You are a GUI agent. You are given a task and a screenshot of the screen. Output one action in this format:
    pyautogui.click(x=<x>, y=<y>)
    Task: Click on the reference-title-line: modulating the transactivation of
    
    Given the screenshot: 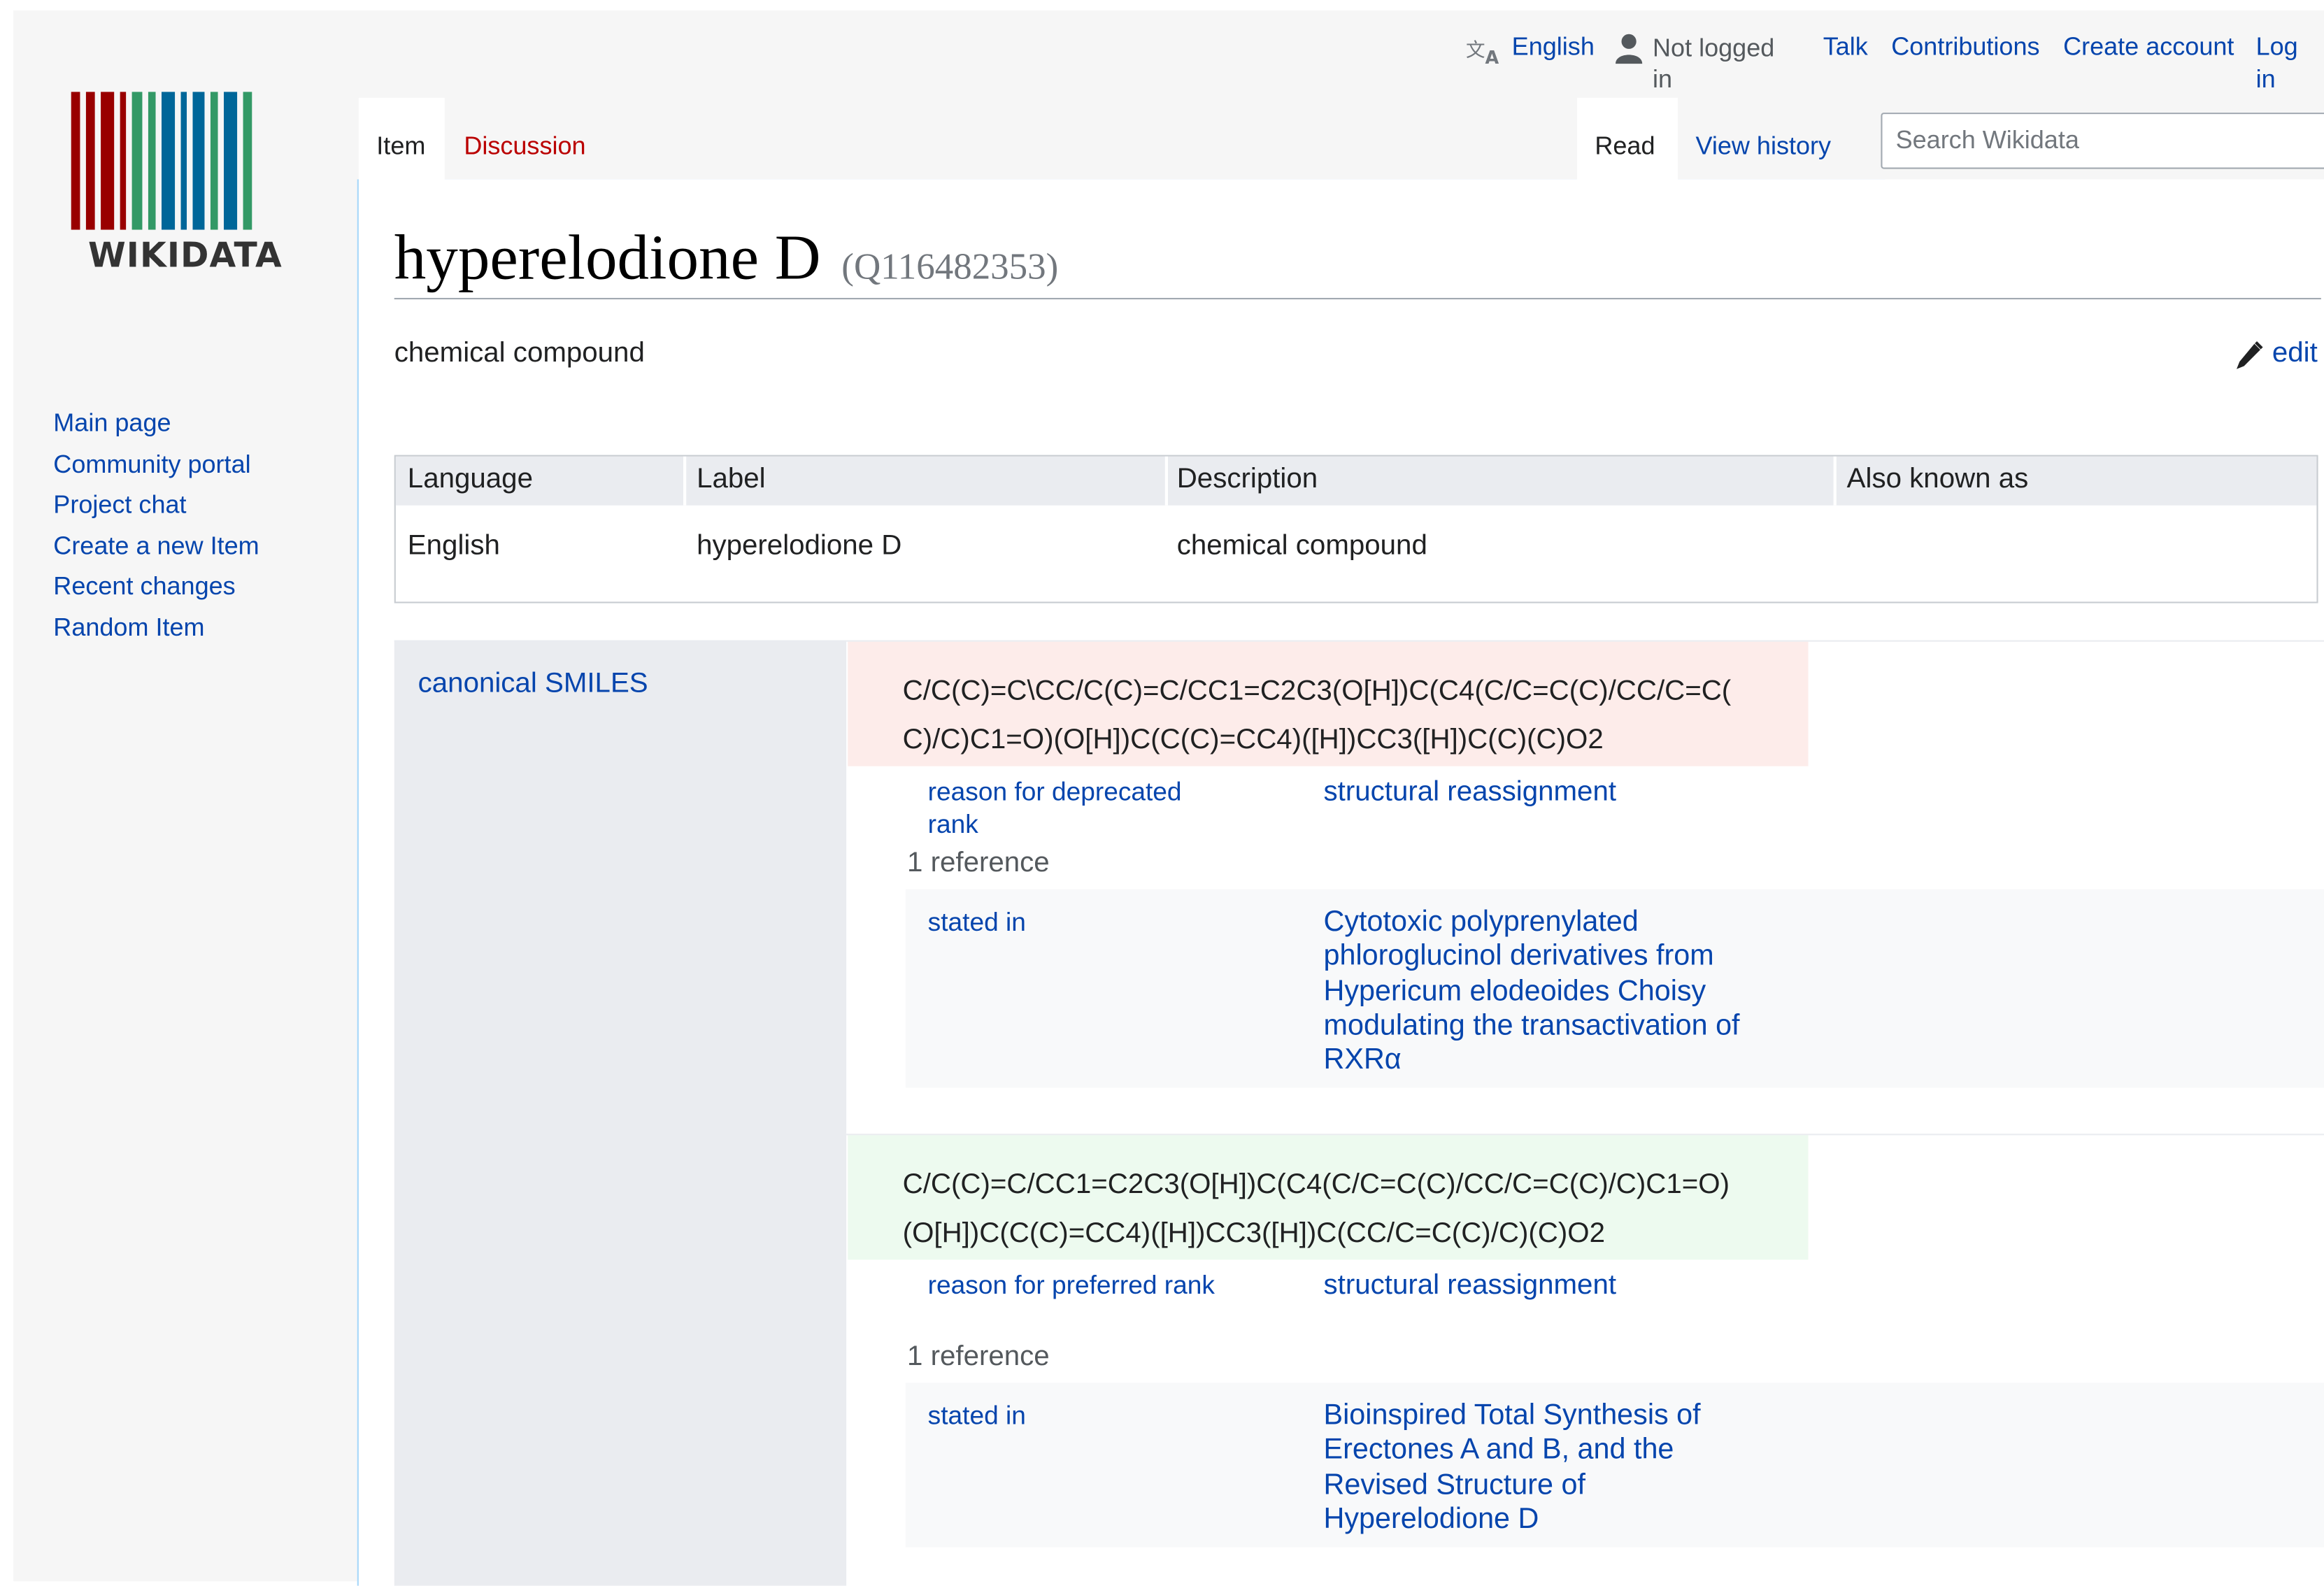 What is the action you would take?
    pyautogui.click(x=1531, y=1025)
    